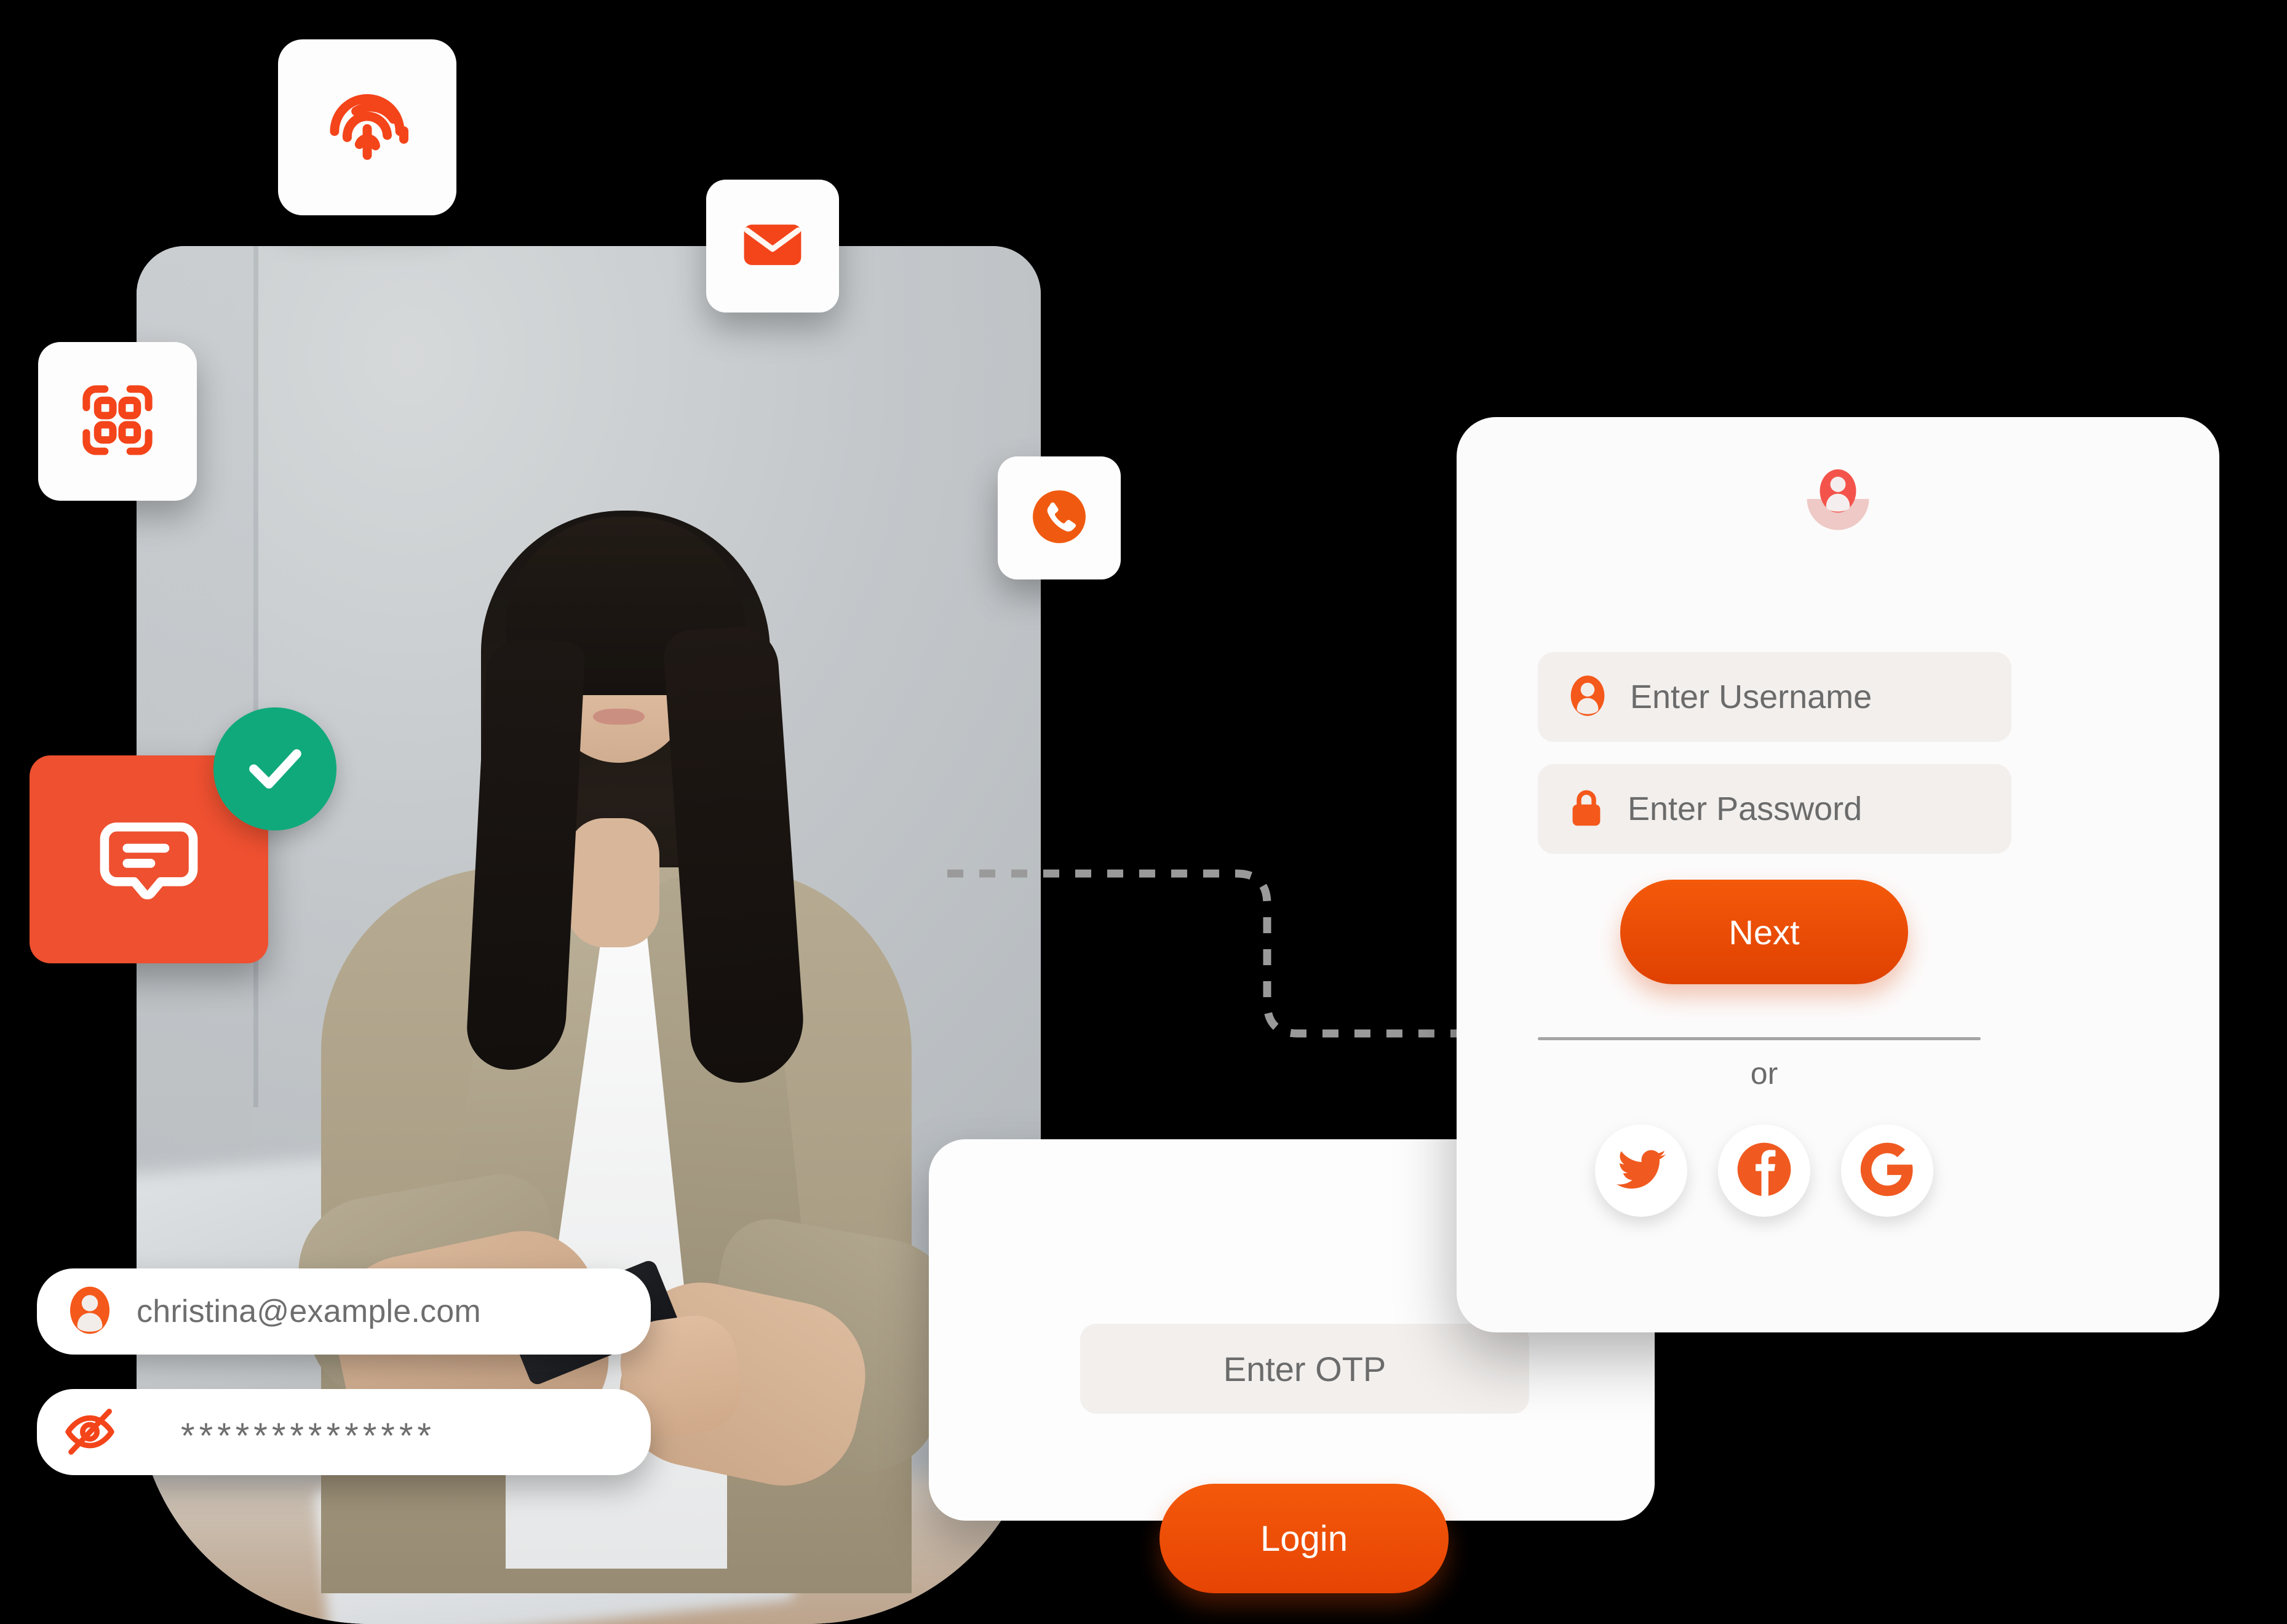 The image size is (2287, 1624). I want to click on envelope-icon, so click(772, 246).